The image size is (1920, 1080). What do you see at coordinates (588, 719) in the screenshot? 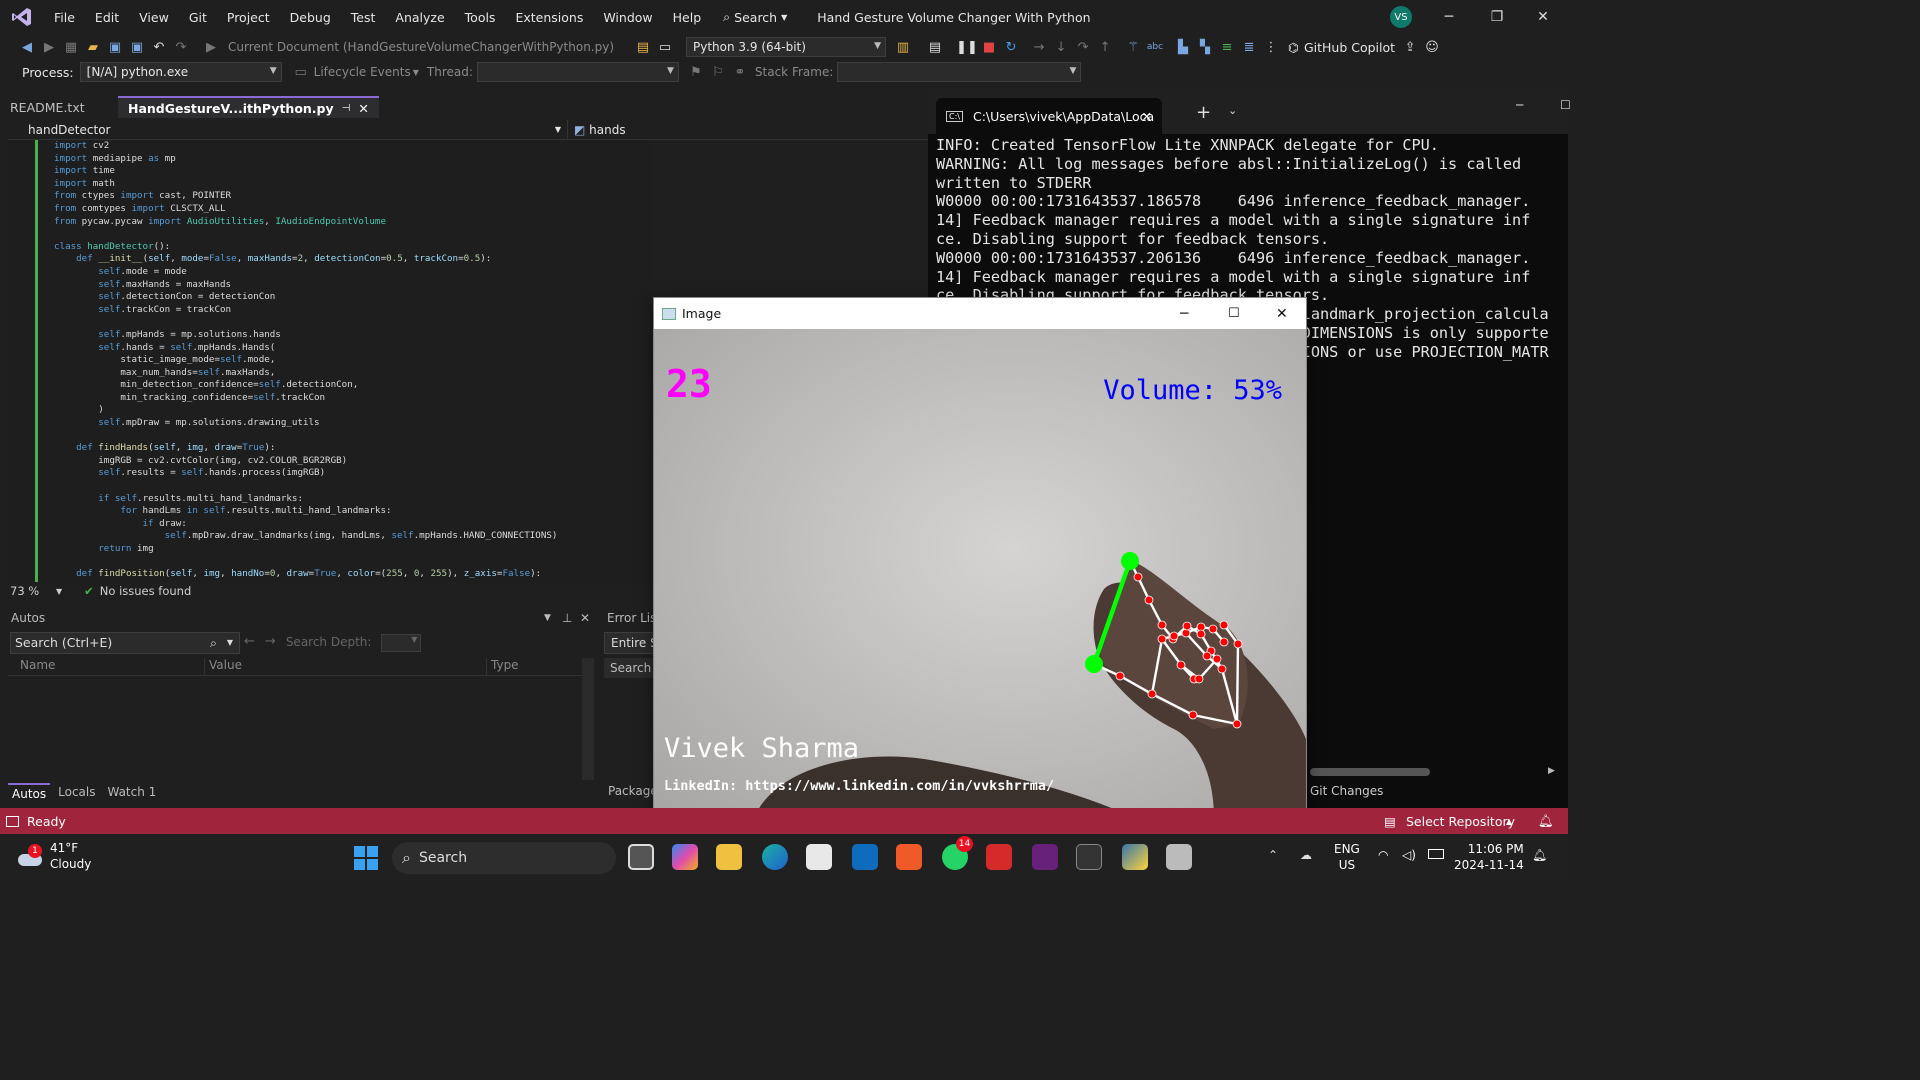
I see `autos-scrollbar` at bounding box center [588, 719].